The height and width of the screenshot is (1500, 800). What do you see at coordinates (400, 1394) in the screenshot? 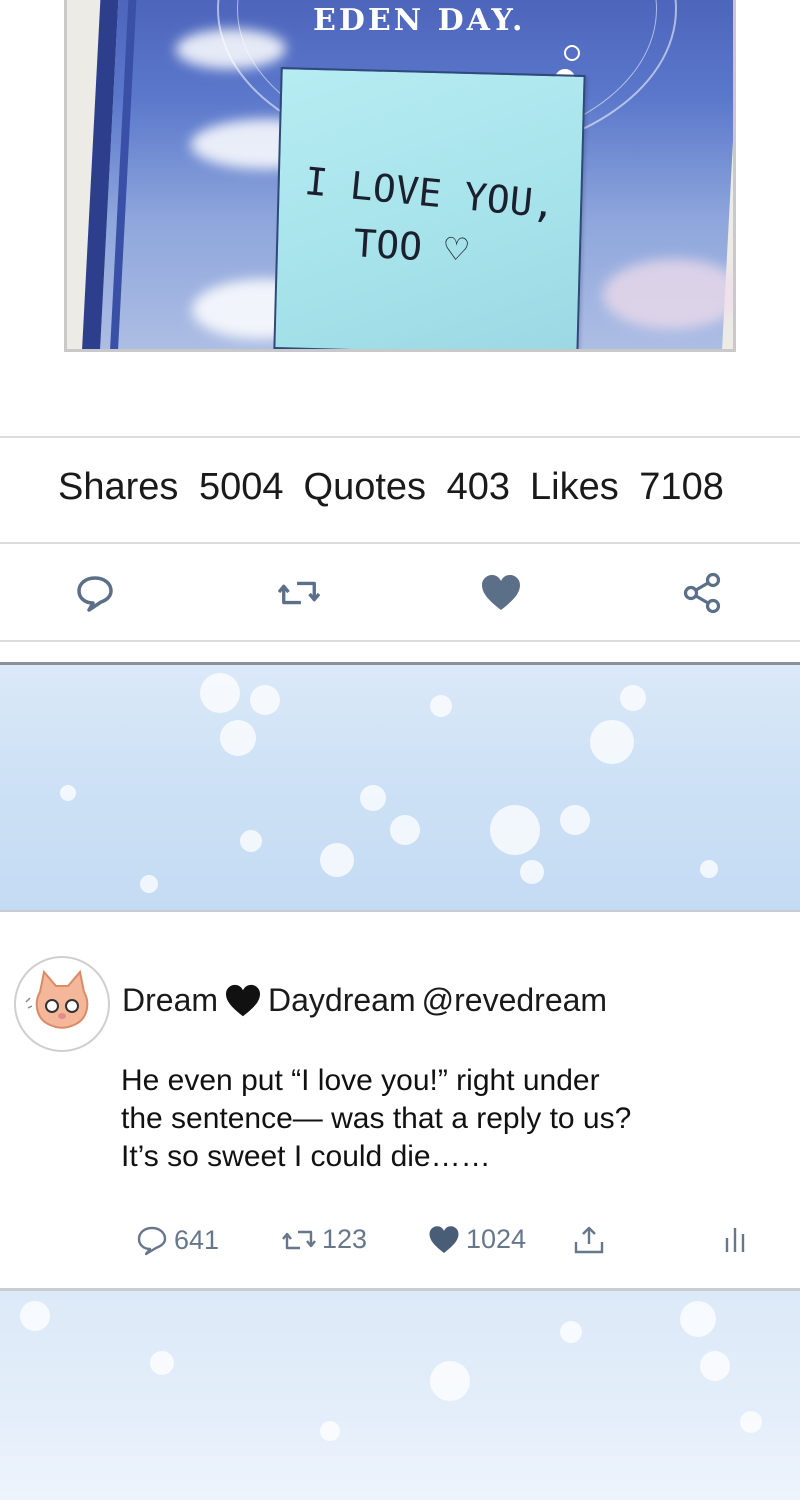
I see `sky-background-panel` at bounding box center [400, 1394].